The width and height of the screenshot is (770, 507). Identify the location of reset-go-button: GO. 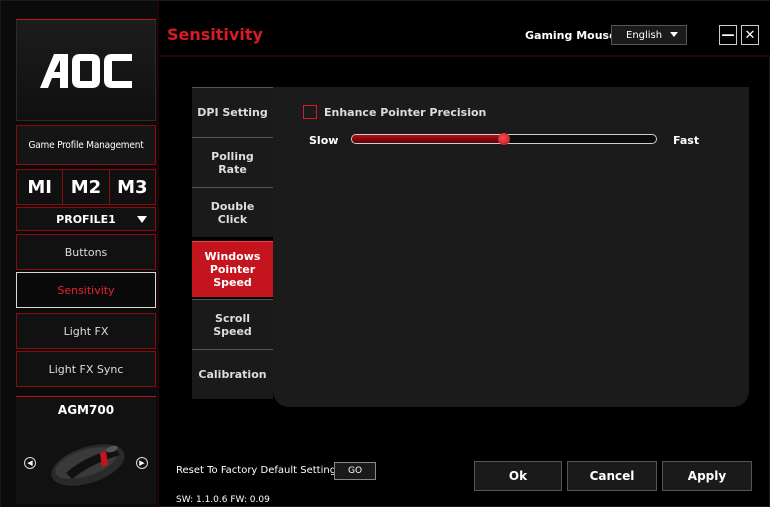
(355, 471).